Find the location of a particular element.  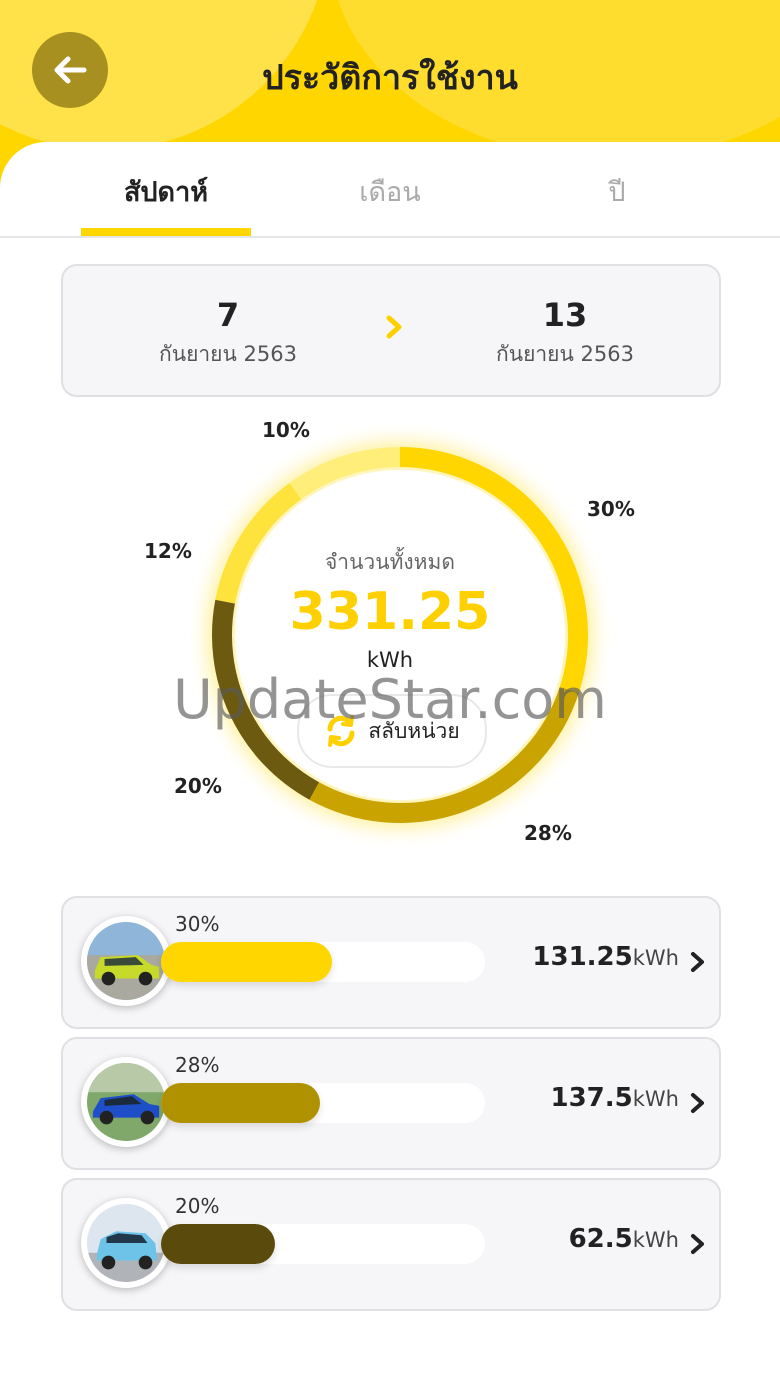

slice-label: 12% is located at coordinates (168, 551).